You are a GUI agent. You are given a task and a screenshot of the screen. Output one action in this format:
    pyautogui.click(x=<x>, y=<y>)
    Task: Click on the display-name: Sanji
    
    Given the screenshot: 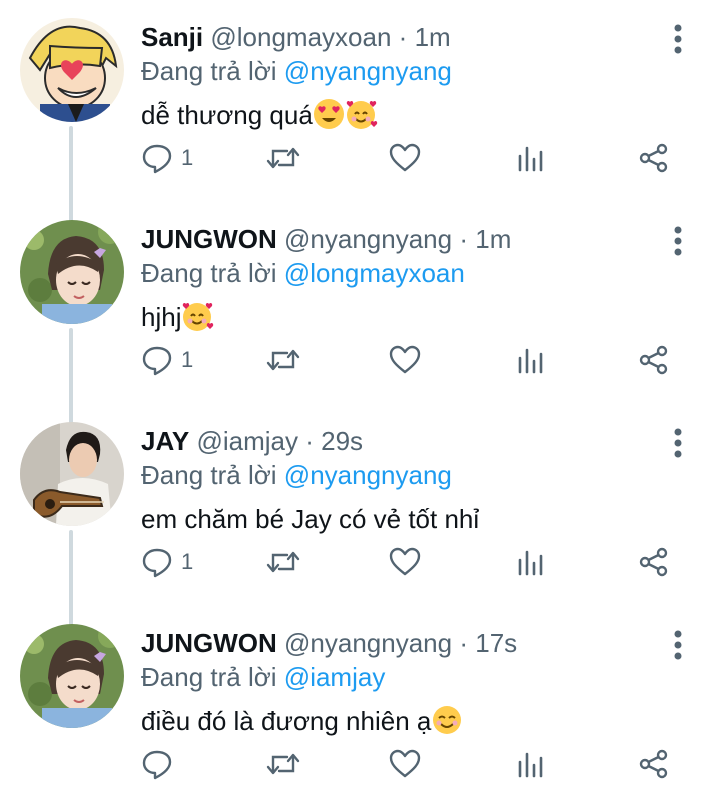 What is the action you would take?
    pyautogui.click(x=172, y=37)
    